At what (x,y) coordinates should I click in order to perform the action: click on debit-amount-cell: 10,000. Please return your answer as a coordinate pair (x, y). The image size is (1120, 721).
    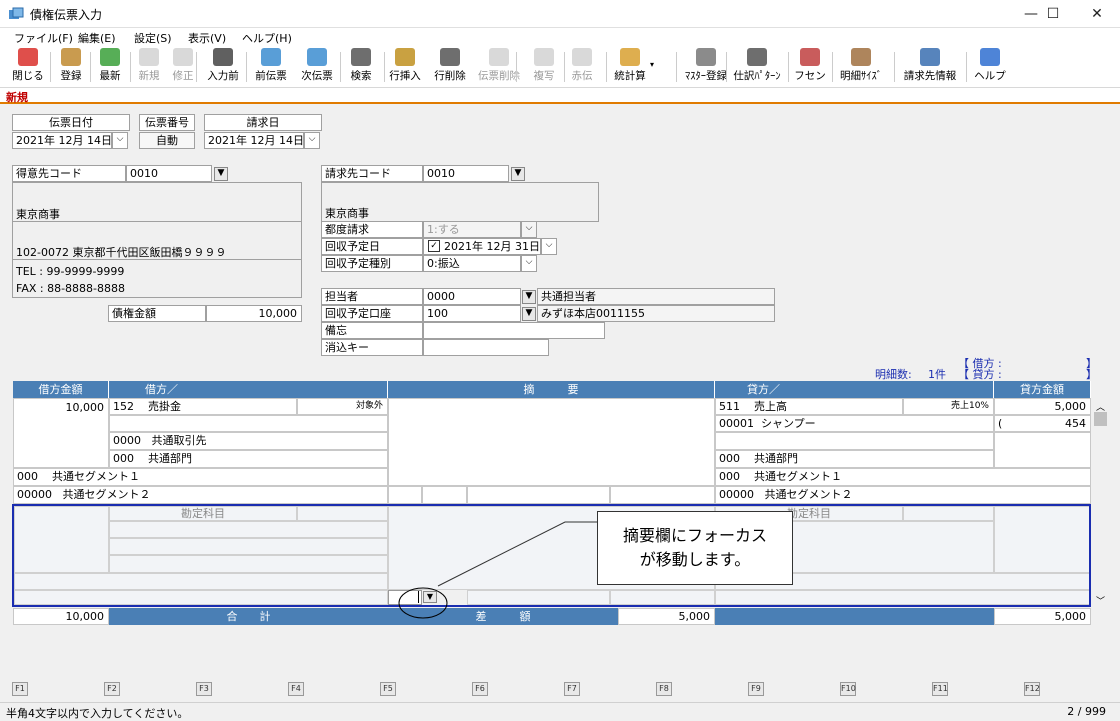
    Looking at the image, I should click on (61, 433).